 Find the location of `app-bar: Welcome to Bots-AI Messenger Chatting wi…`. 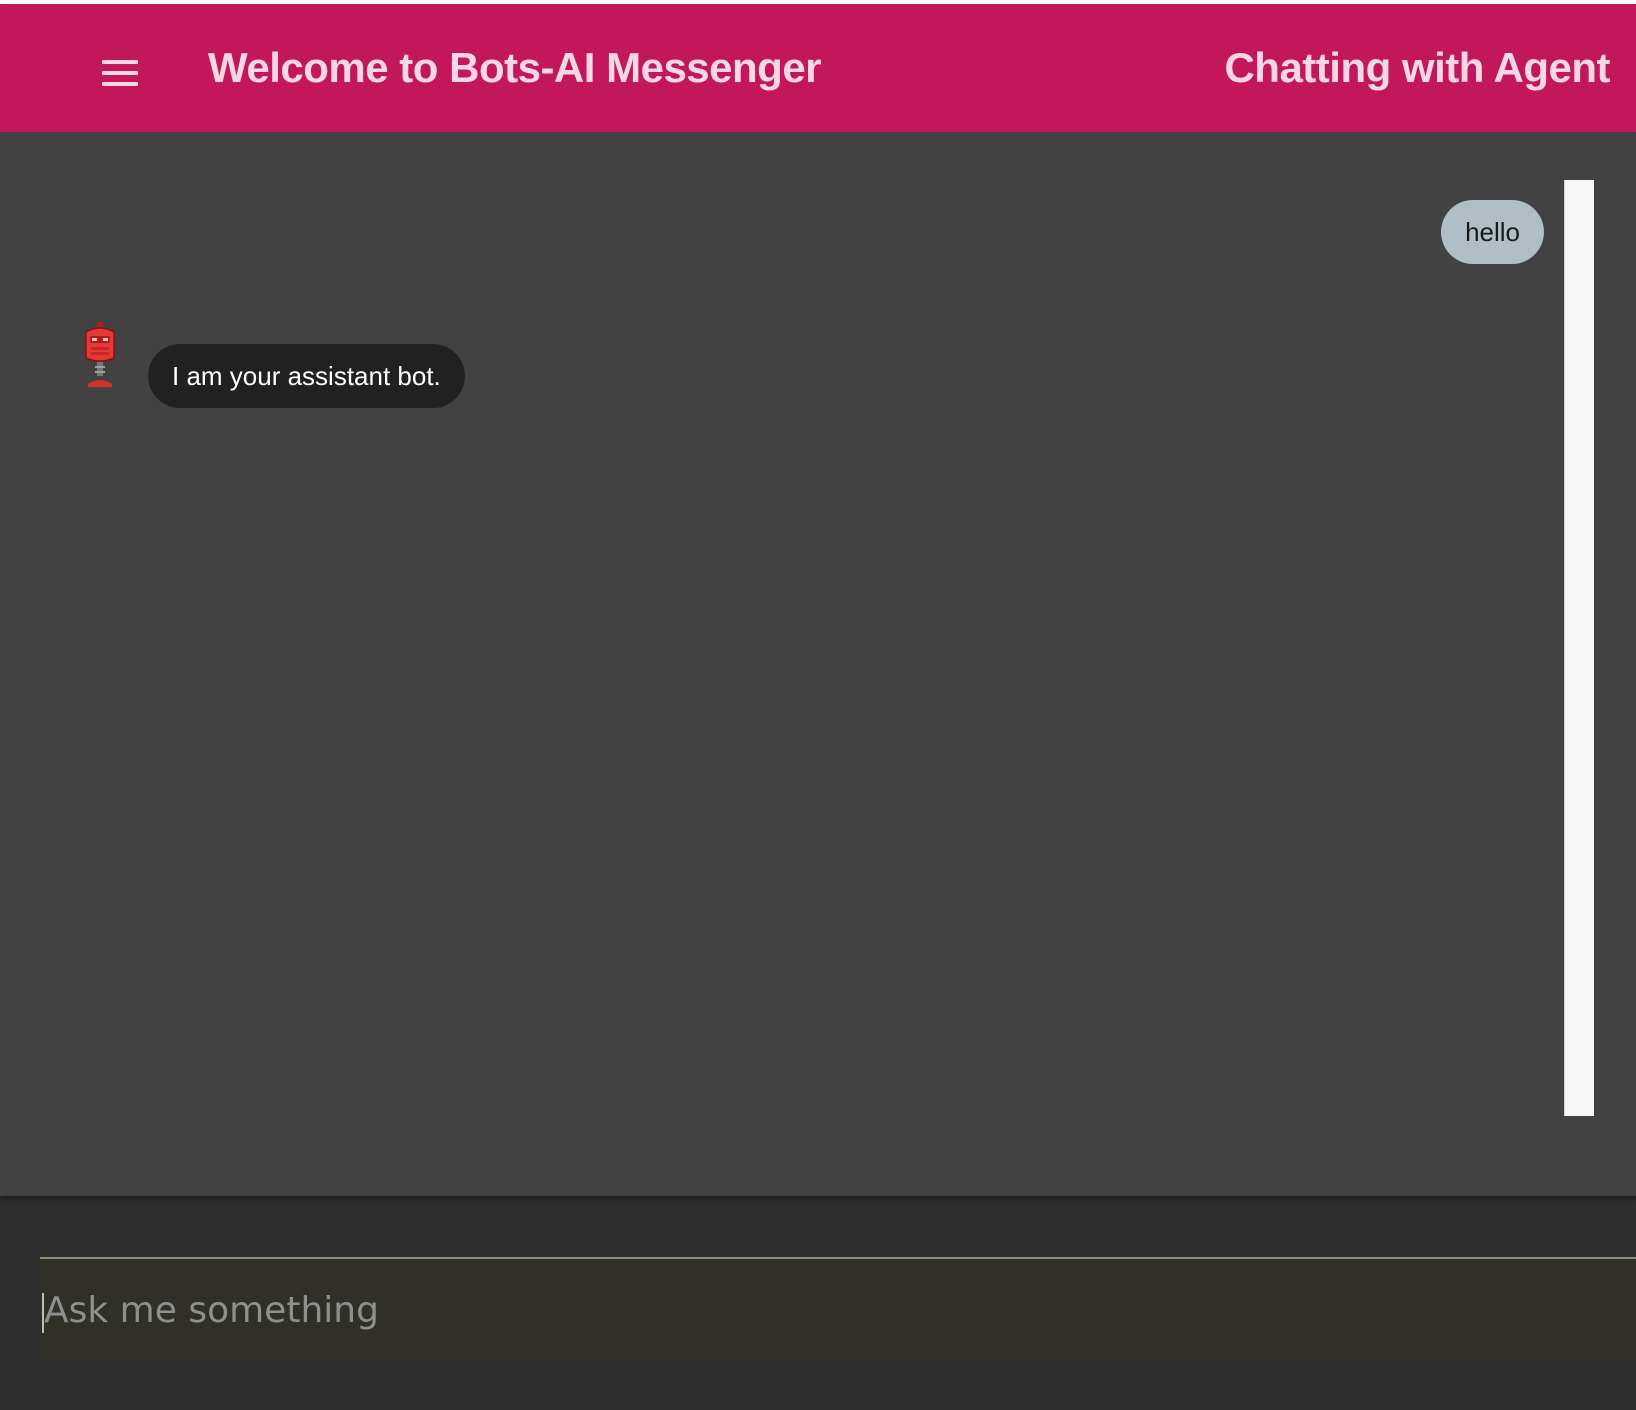

app-bar: Welcome to Bots-AI Messenger Chatting wi… is located at coordinates (818, 68).